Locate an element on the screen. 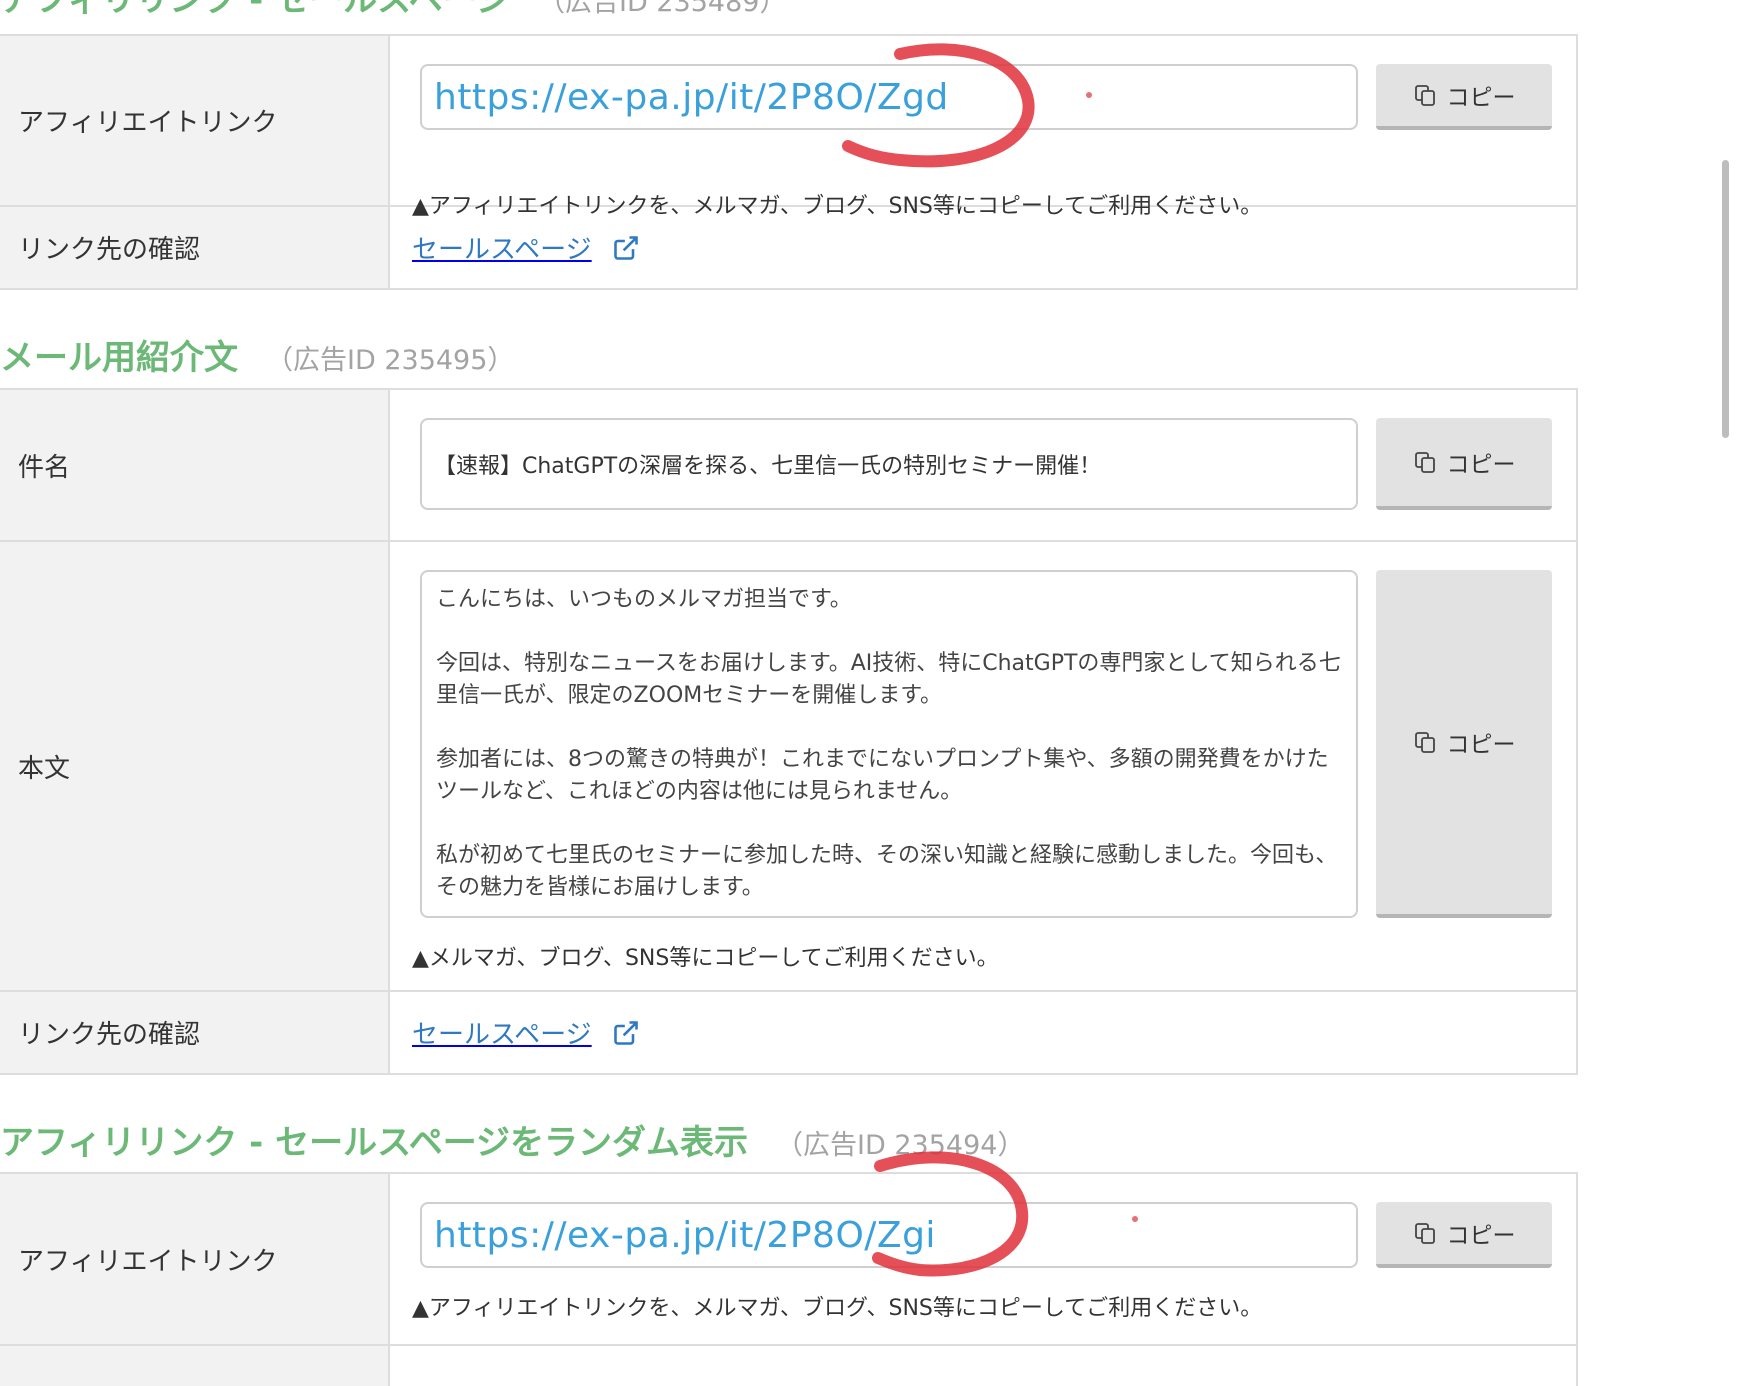 Image resolution: width=1741 pixels, height=1386 pixels. section-title-text: アフィリリンク - セールスページをランダム表示 is located at coordinates (374, 1143).